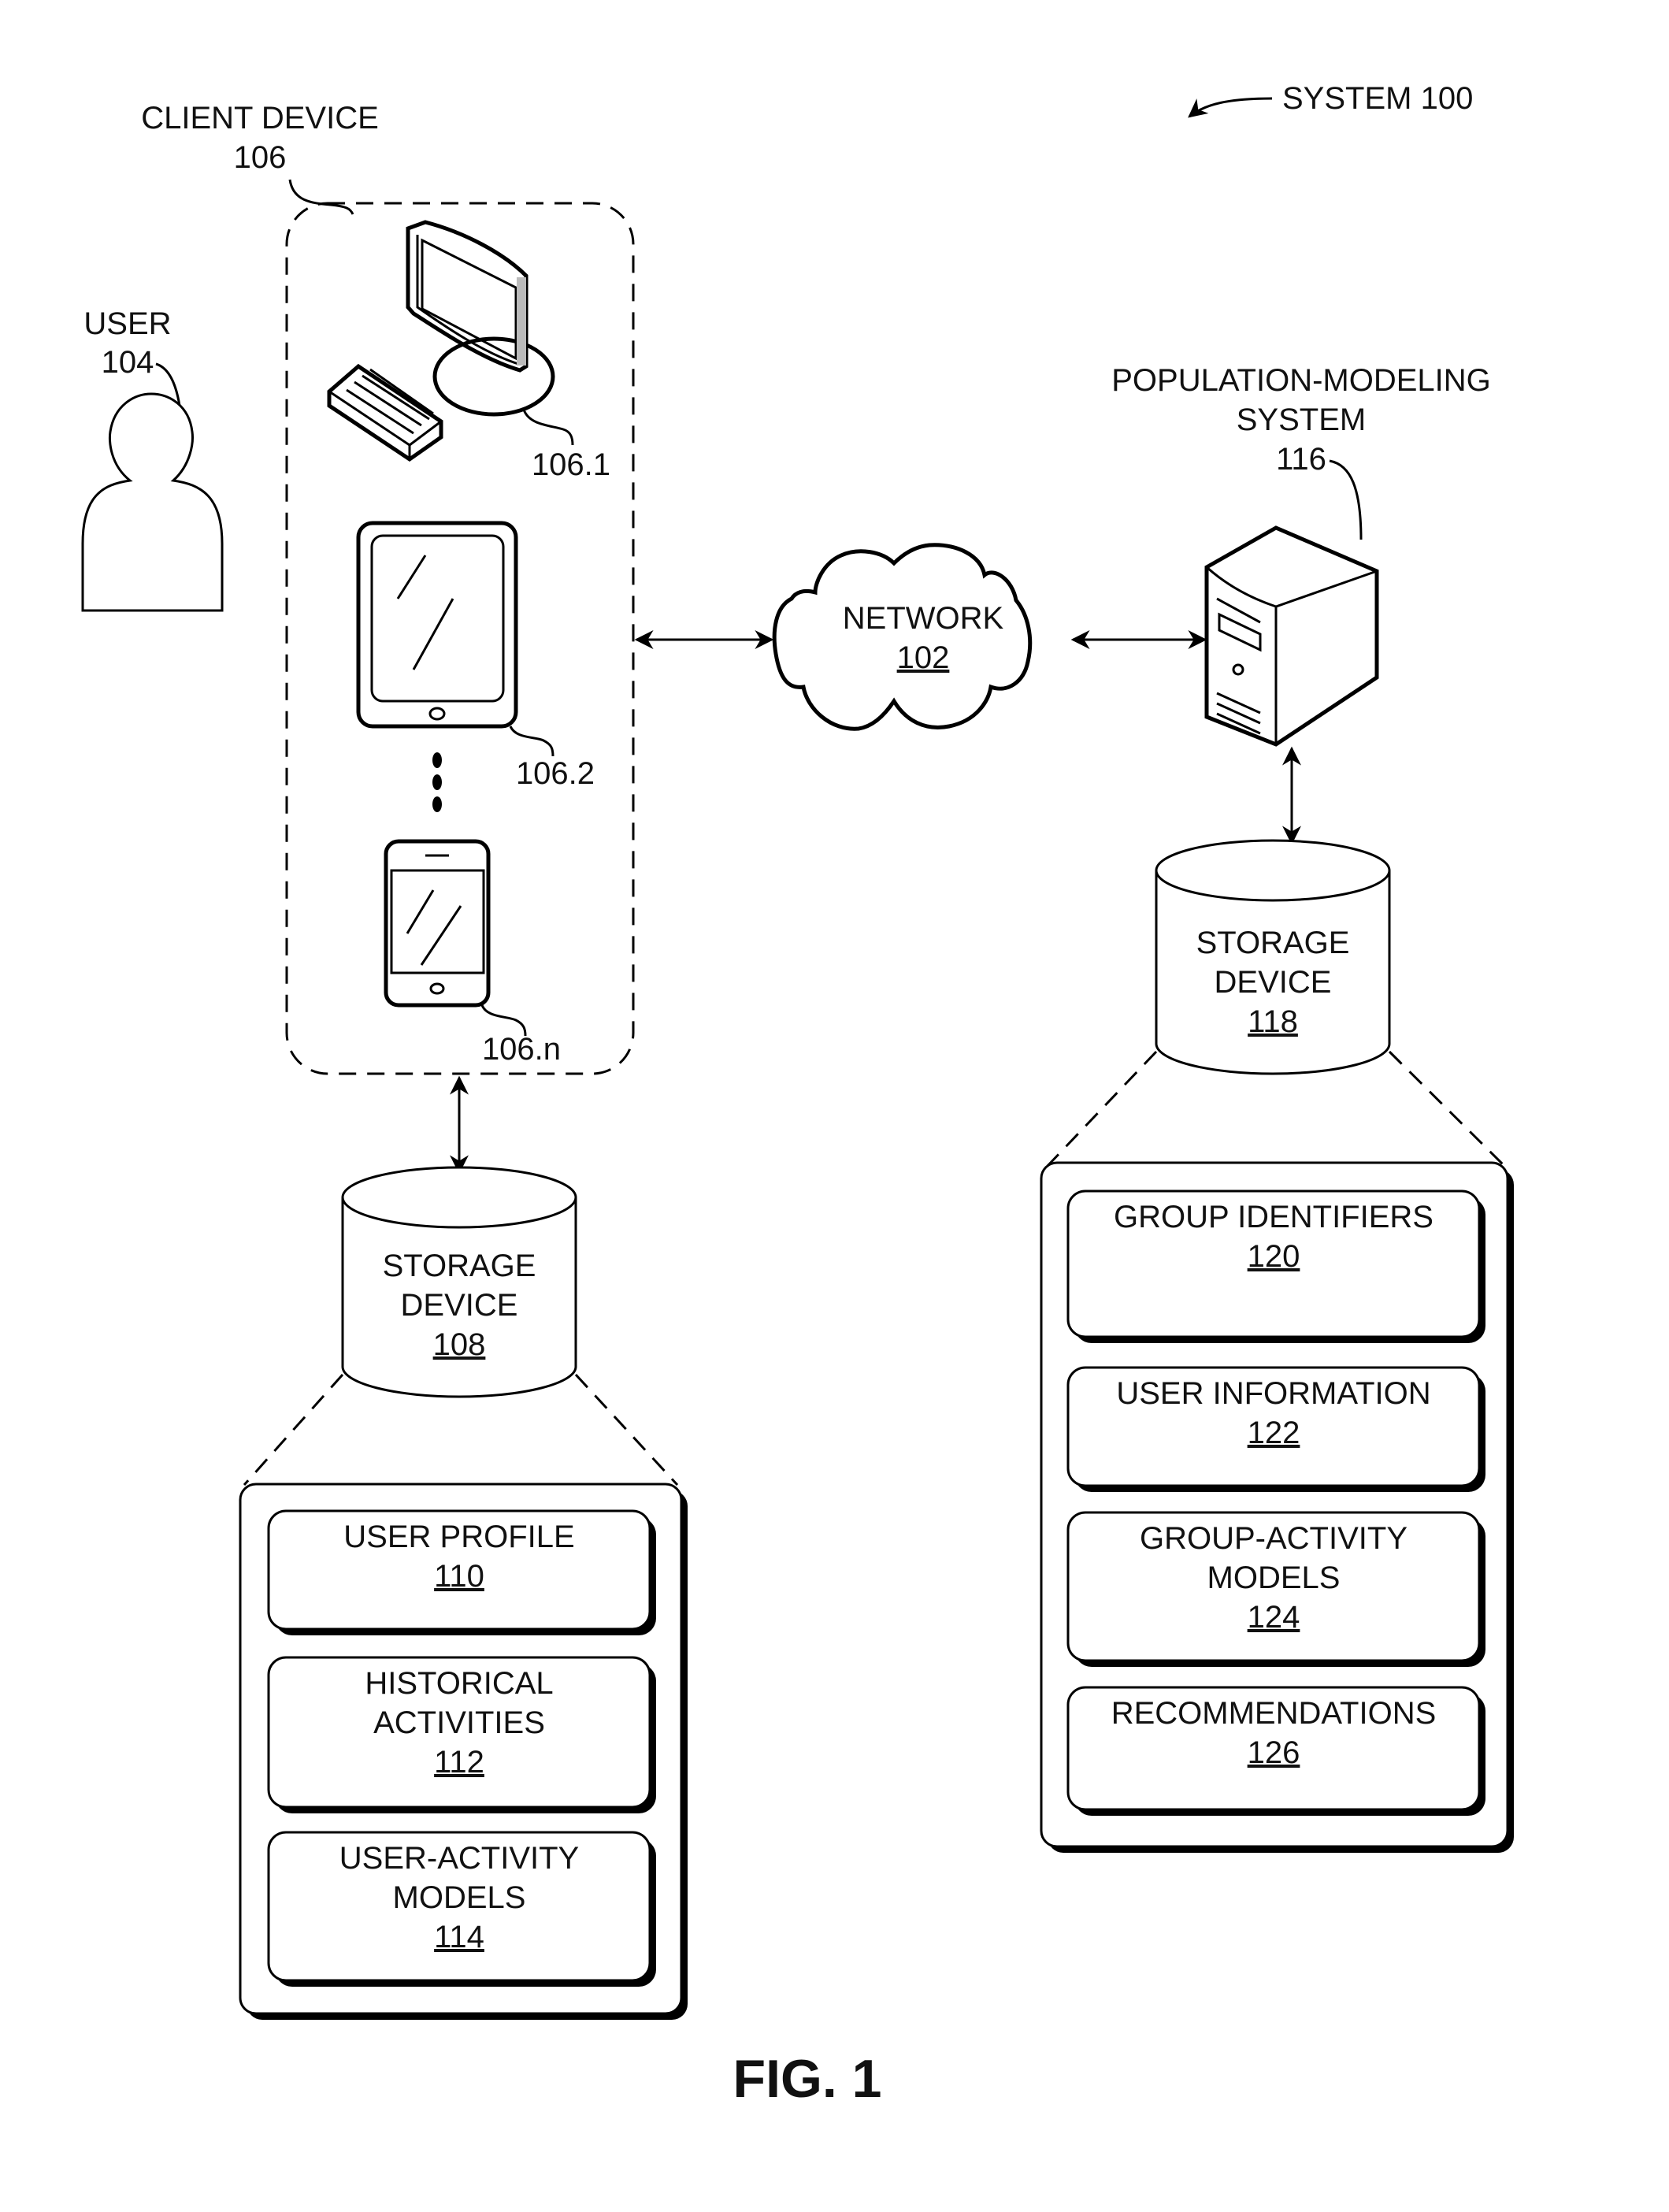  Describe the element at coordinates (441, 341) in the screenshot. I see `desktop-computer-icon` at that location.